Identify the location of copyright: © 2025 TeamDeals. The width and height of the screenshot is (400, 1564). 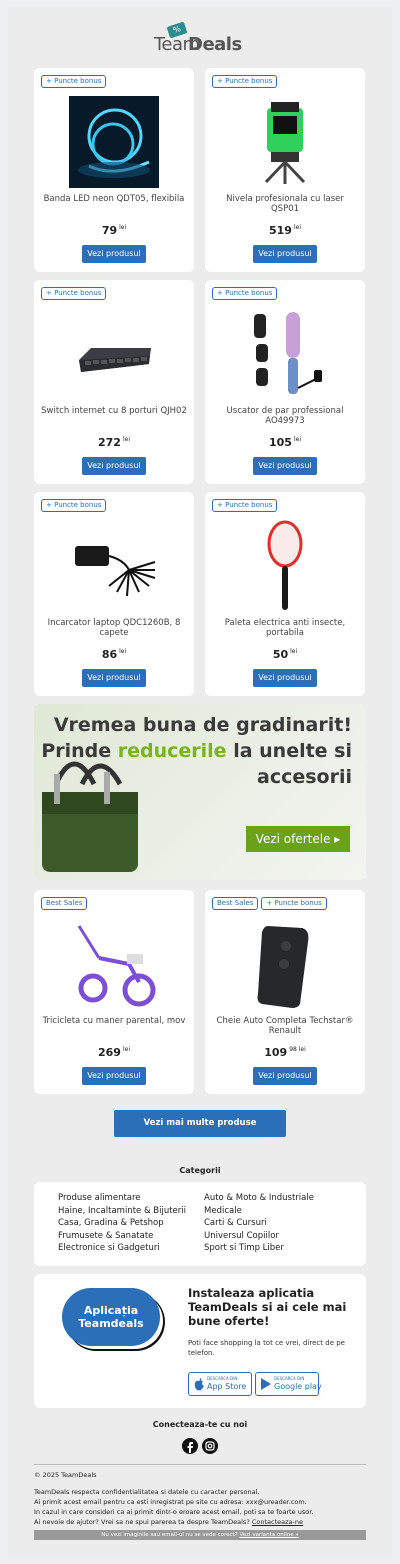
(65, 1475).